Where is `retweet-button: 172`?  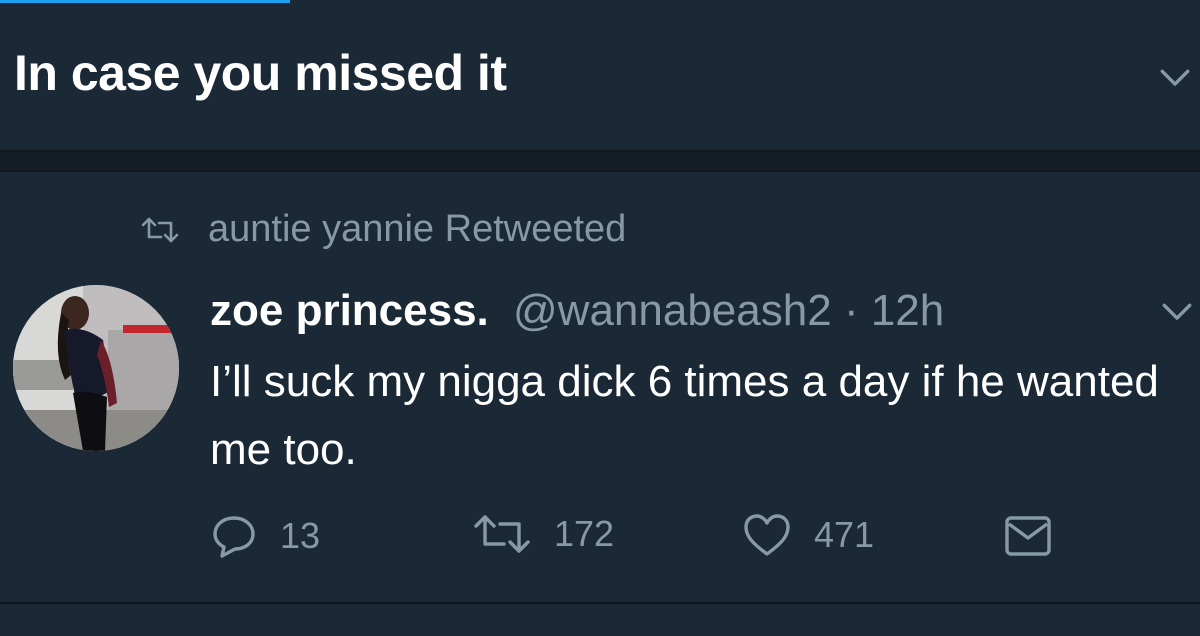 retweet-button: 172 is located at coordinates (543, 534).